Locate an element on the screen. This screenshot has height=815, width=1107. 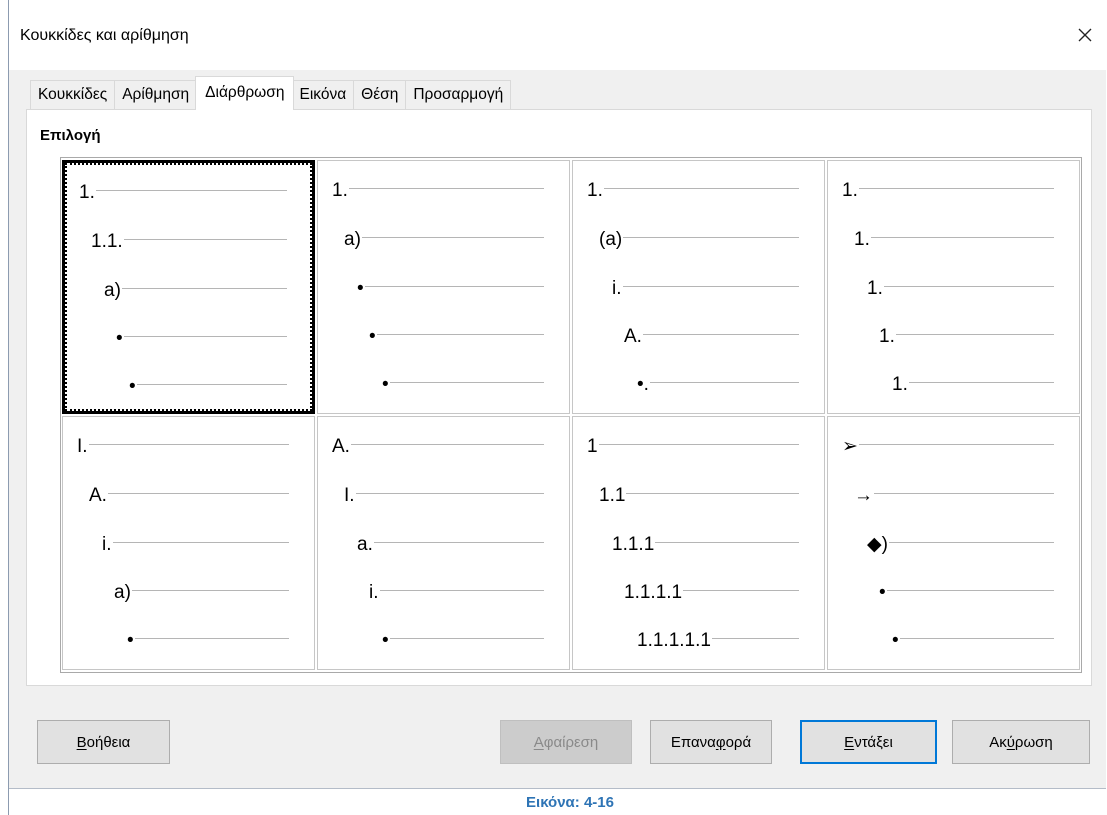
outline-preset-7: 1 1.1 1.1.1 1.1.1.1 1.1.1.1.1 is located at coordinates (698, 543).